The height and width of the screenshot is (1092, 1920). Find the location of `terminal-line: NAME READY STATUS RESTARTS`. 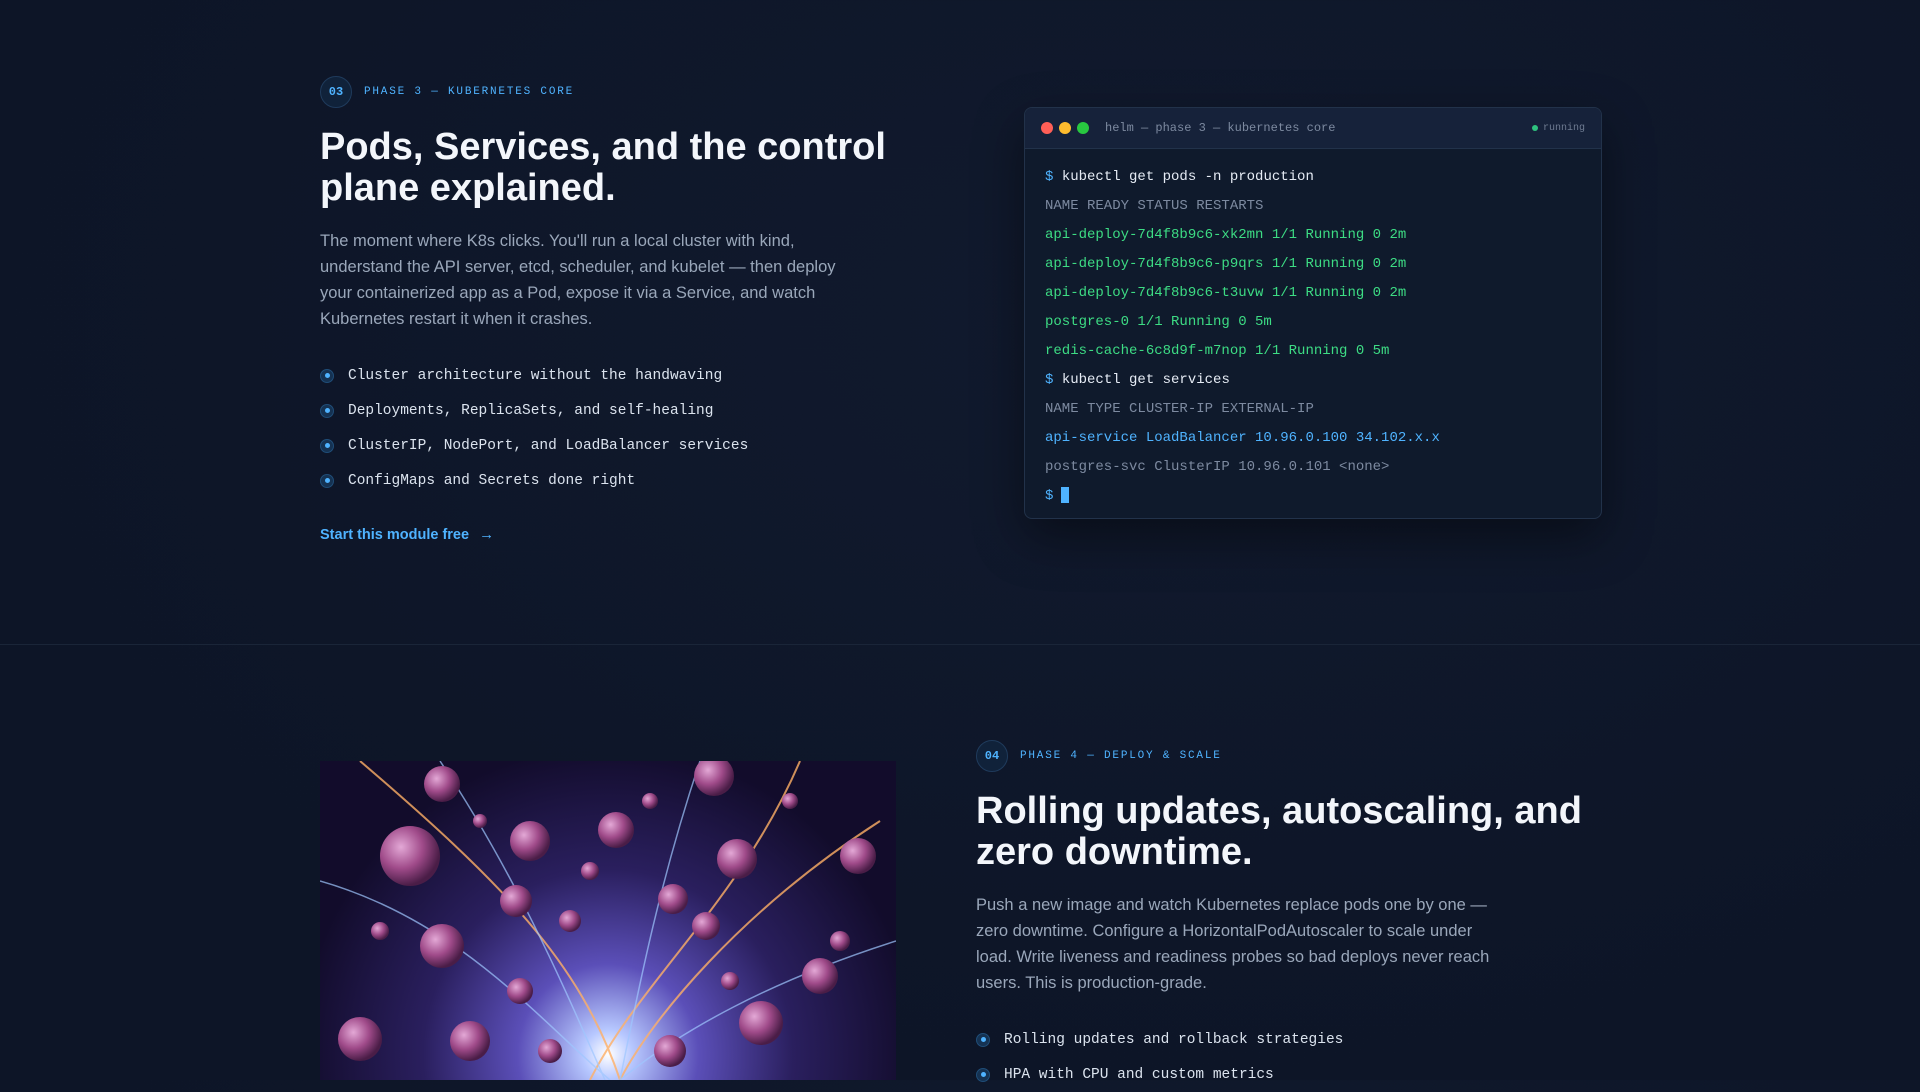

terminal-line: NAME READY STATUS RESTARTS is located at coordinates (1154, 206).